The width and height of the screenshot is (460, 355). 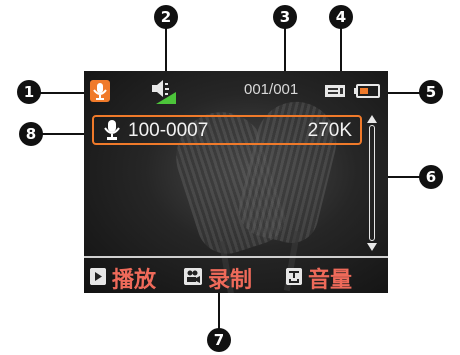 What do you see at coordinates (367, 91) in the screenshot?
I see `battery-icon` at bounding box center [367, 91].